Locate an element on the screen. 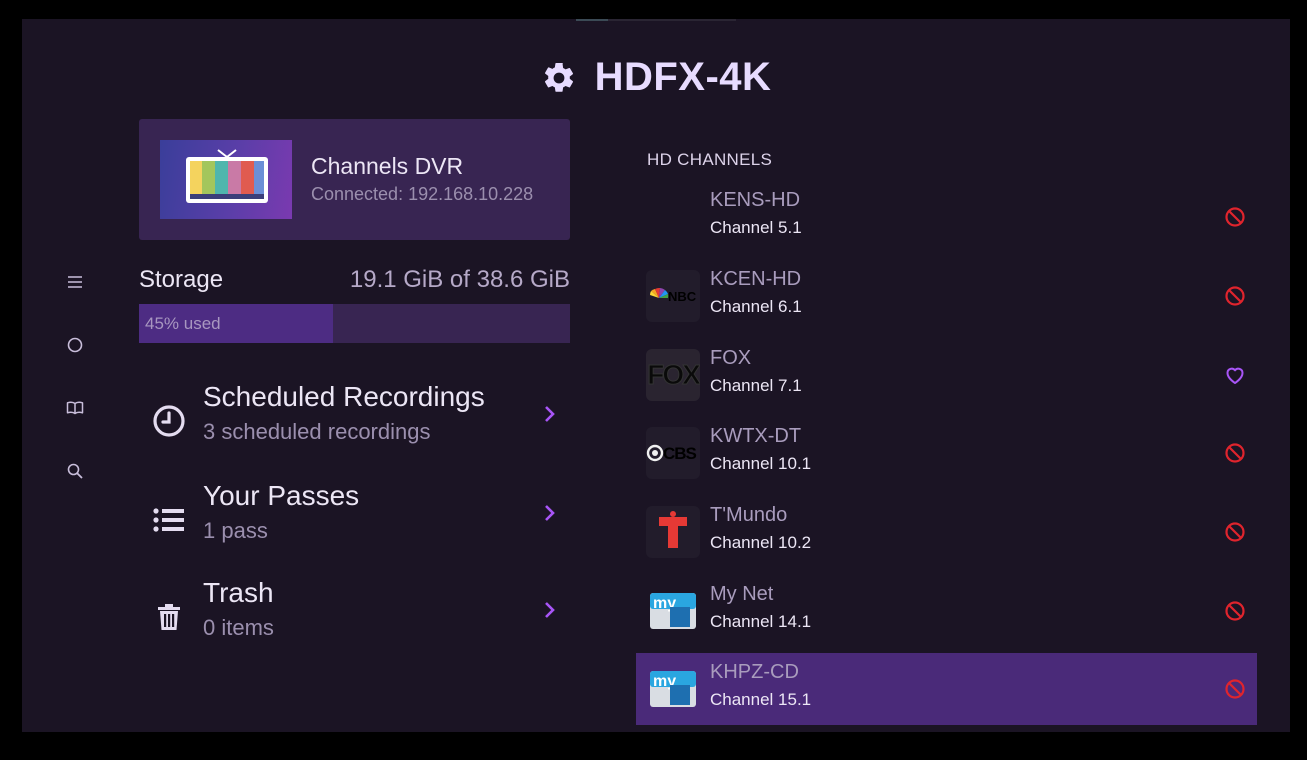 This screenshot has height=760, width=1307. menu-subtitle: 1 pass is located at coordinates (235, 530).